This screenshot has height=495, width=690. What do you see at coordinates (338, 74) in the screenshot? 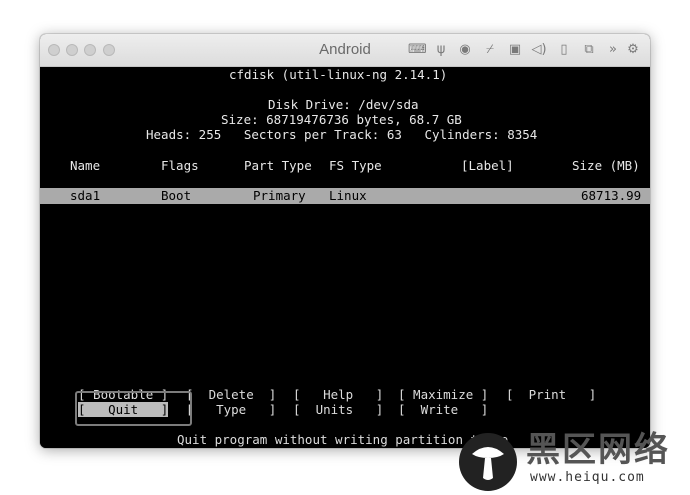
I see `program-title: cfdisk (util-linux-ng 2.14.1)` at bounding box center [338, 74].